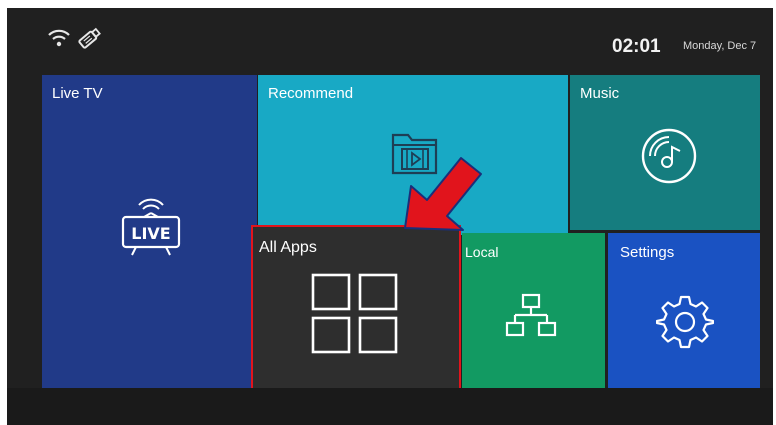 Image resolution: width=776 pixels, height=425 pixels. I want to click on tile-all-apps-label: All Apps, so click(288, 247).